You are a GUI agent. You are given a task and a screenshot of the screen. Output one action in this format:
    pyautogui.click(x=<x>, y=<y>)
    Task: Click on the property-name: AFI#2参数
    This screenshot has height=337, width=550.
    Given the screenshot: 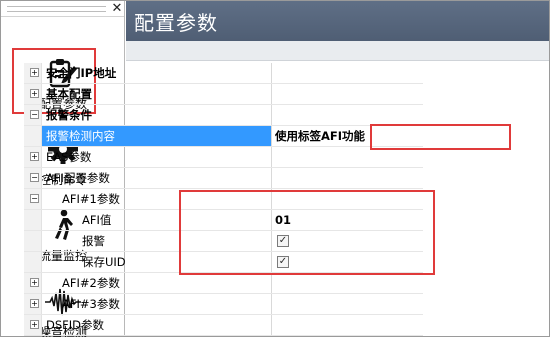 What is the action you would take?
    pyautogui.click(x=91, y=283)
    